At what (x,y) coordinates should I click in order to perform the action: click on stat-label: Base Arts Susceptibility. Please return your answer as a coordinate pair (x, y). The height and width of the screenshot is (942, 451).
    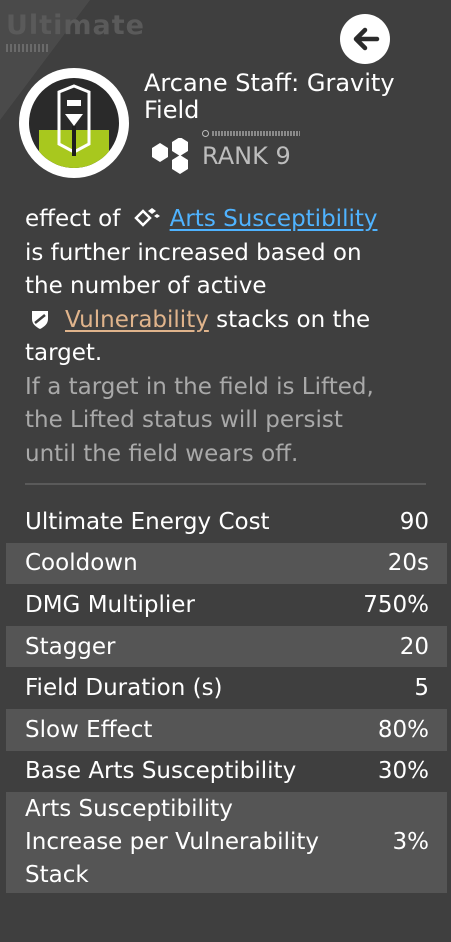
    Looking at the image, I should click on (161, 771).